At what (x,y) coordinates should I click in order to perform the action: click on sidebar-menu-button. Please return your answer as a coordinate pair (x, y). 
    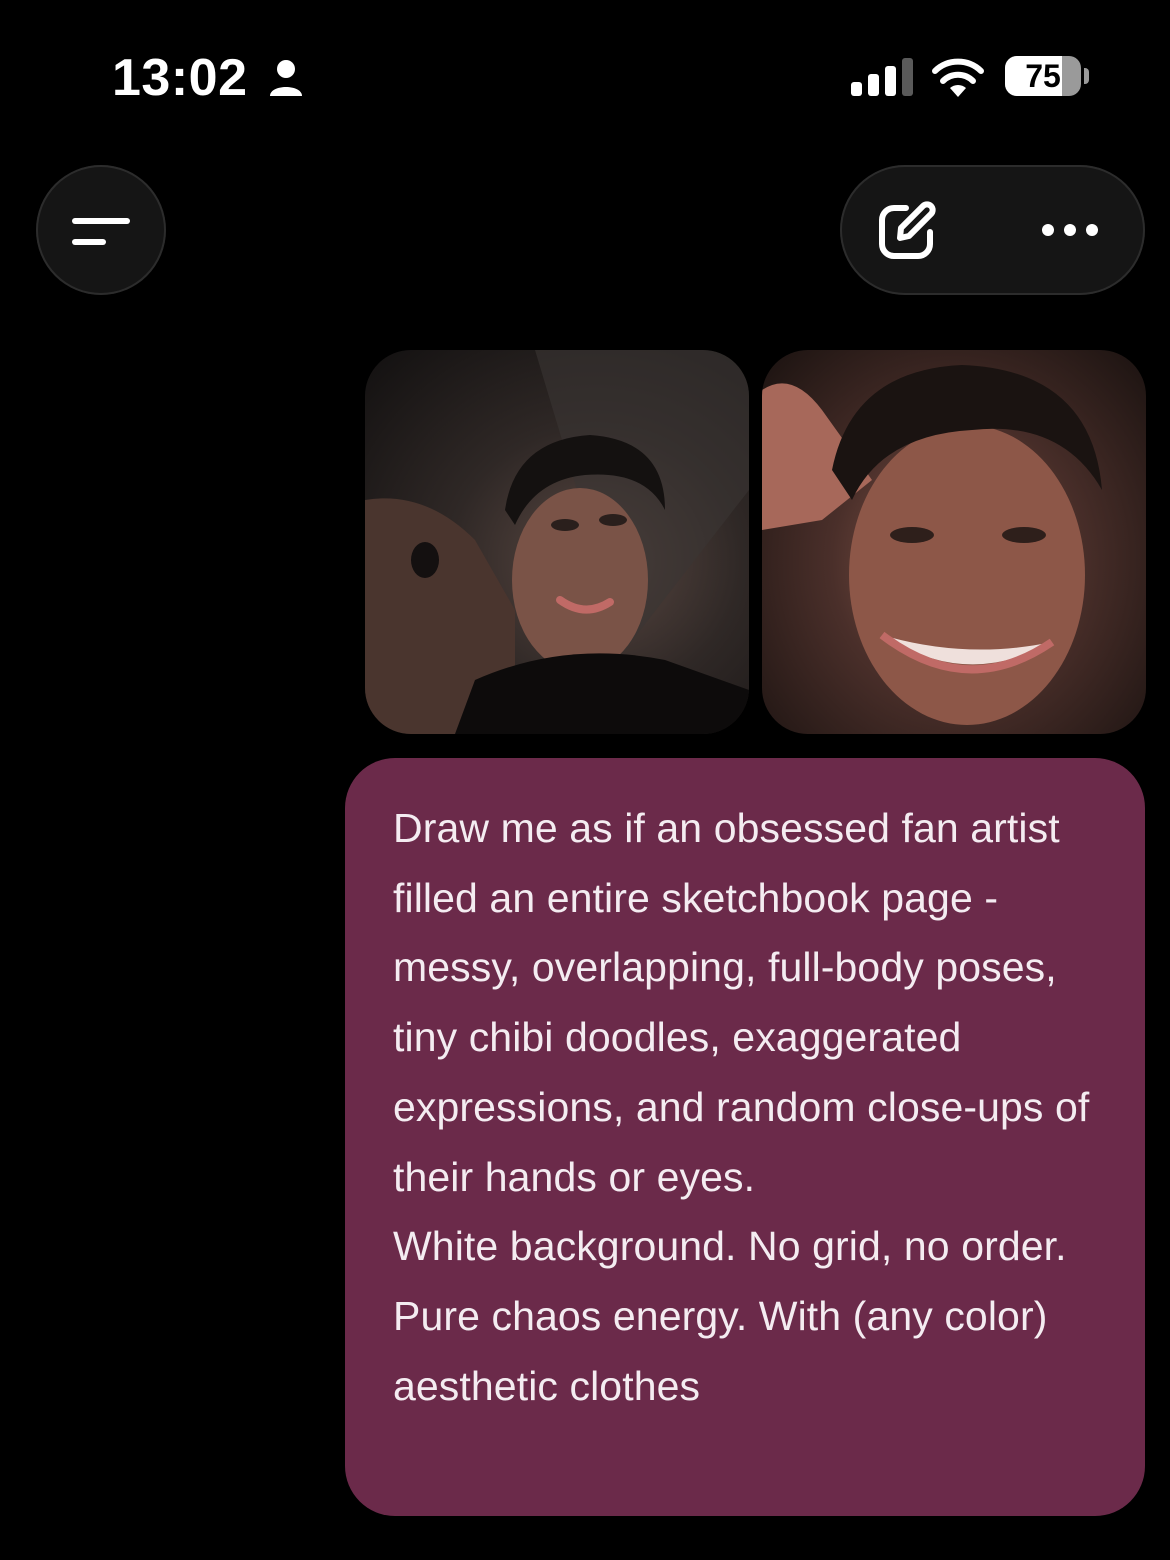
    Looking at the image, I should click on (101, 230).